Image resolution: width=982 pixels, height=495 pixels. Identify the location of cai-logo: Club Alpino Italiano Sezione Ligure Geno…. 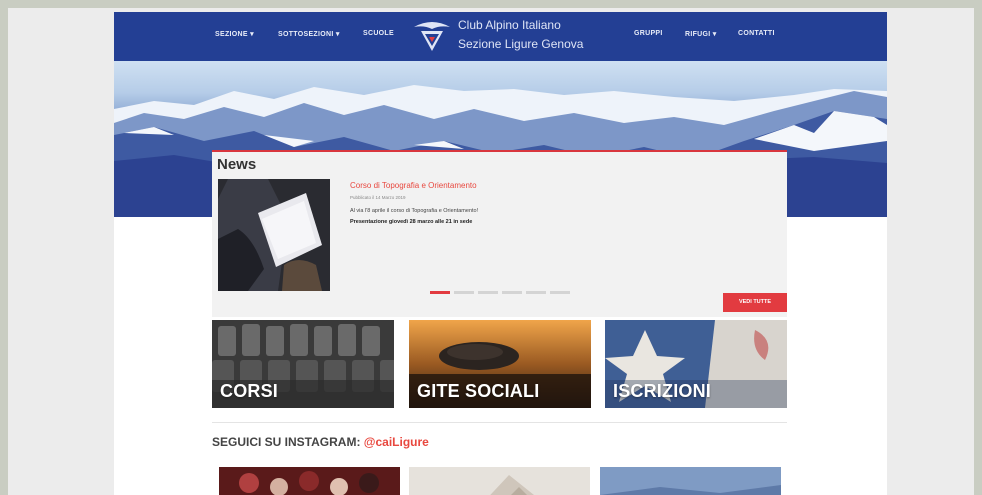
(522, 36).